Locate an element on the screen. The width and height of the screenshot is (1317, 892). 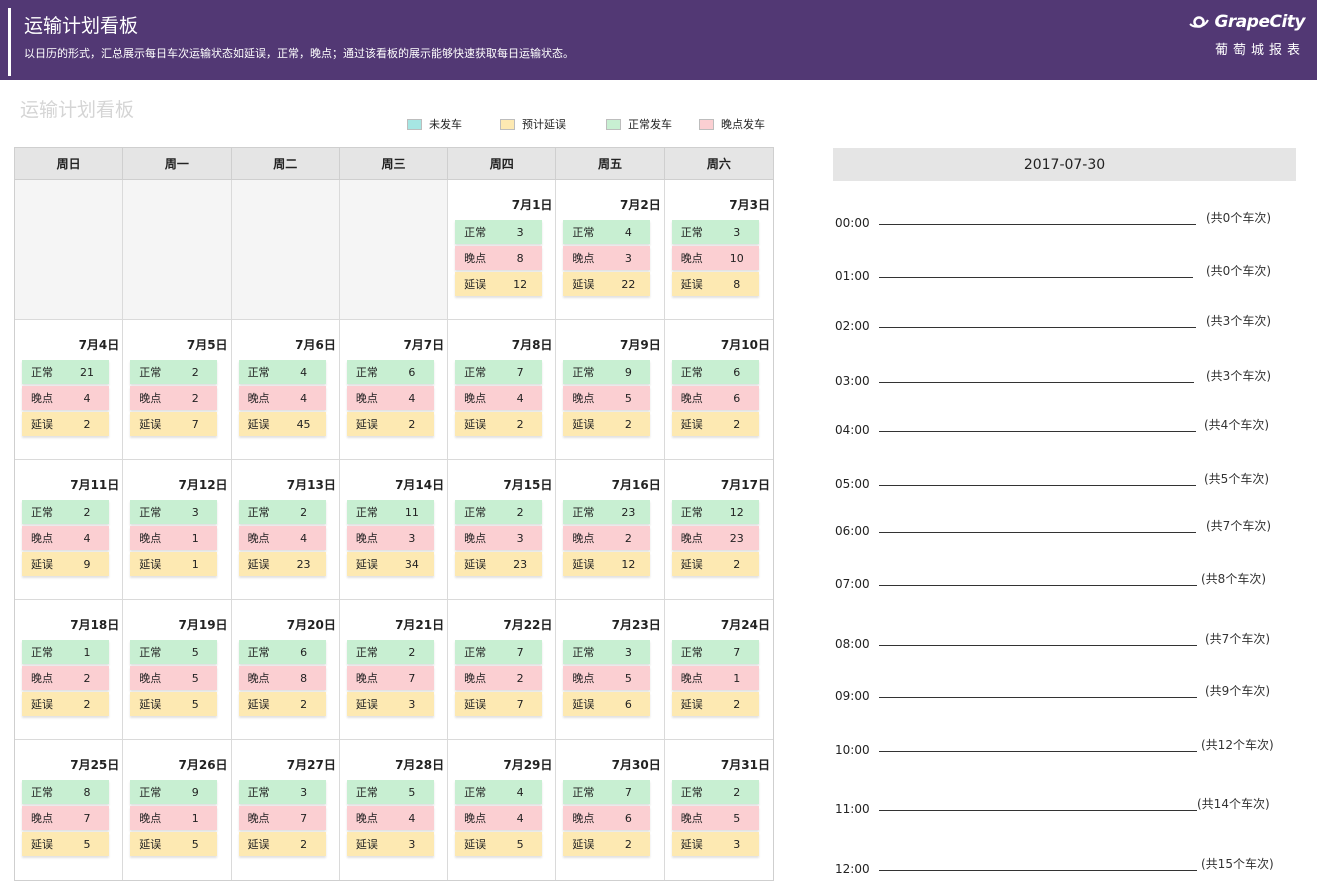
day-cell: 7月18日 正常 1 晚点 2 延误 2 is located at coordinates (69, 670).